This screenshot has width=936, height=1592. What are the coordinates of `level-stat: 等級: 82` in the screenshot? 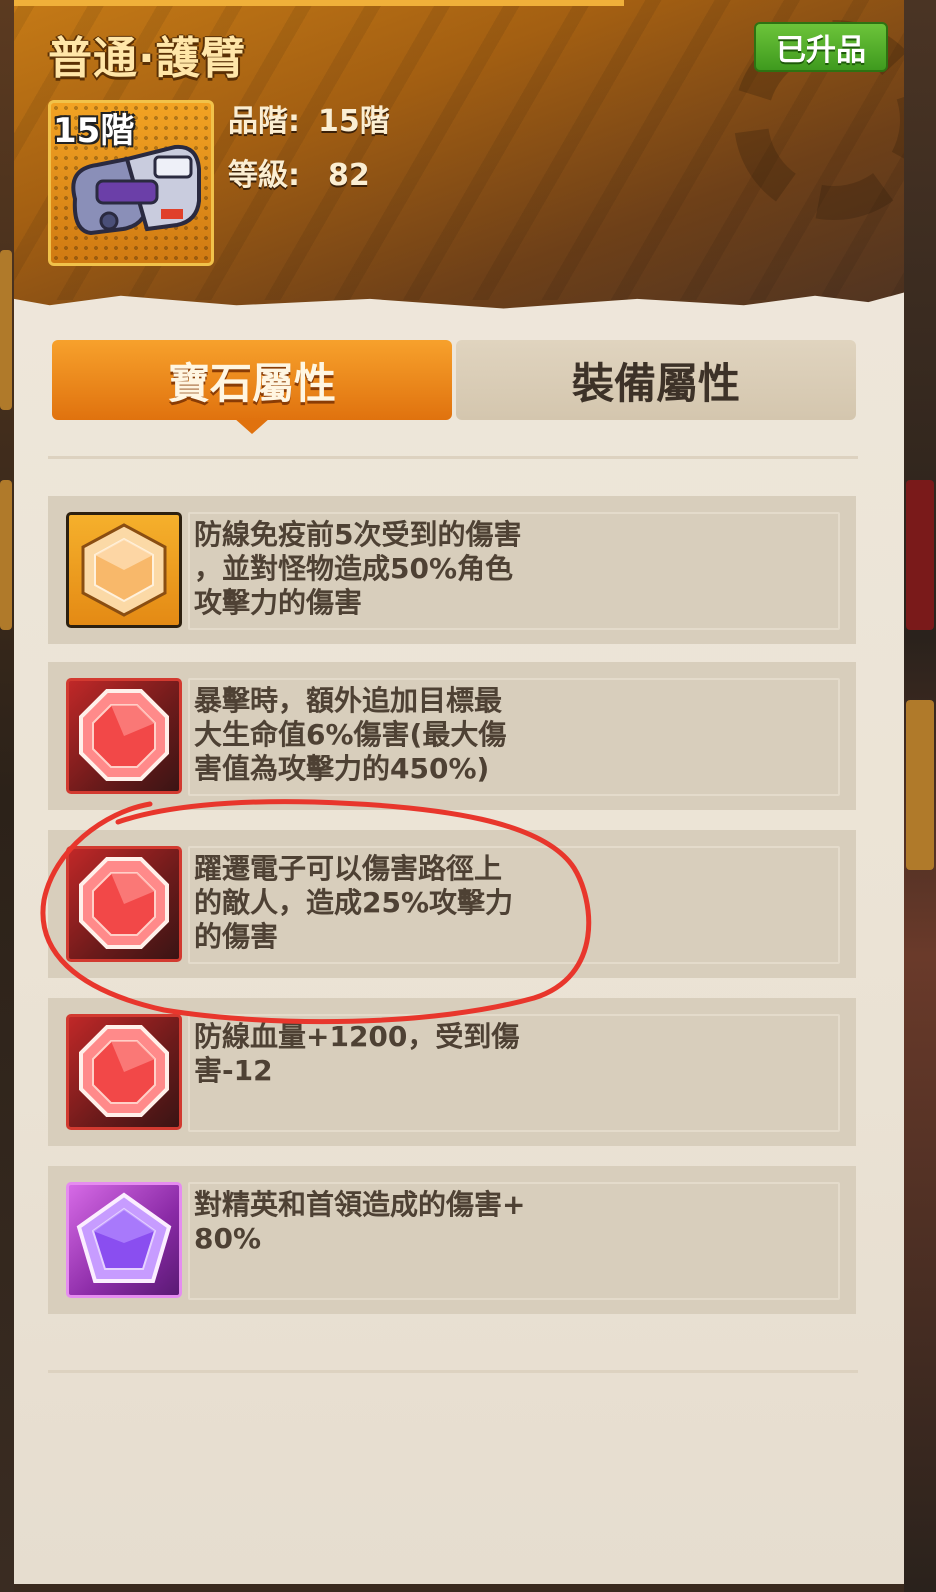 It's located at (299, 172).